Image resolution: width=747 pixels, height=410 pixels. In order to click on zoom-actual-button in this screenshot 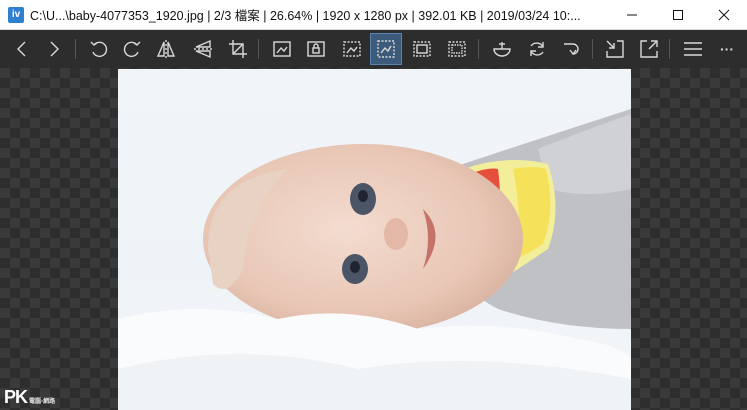, I will do `click(457, 49)`.